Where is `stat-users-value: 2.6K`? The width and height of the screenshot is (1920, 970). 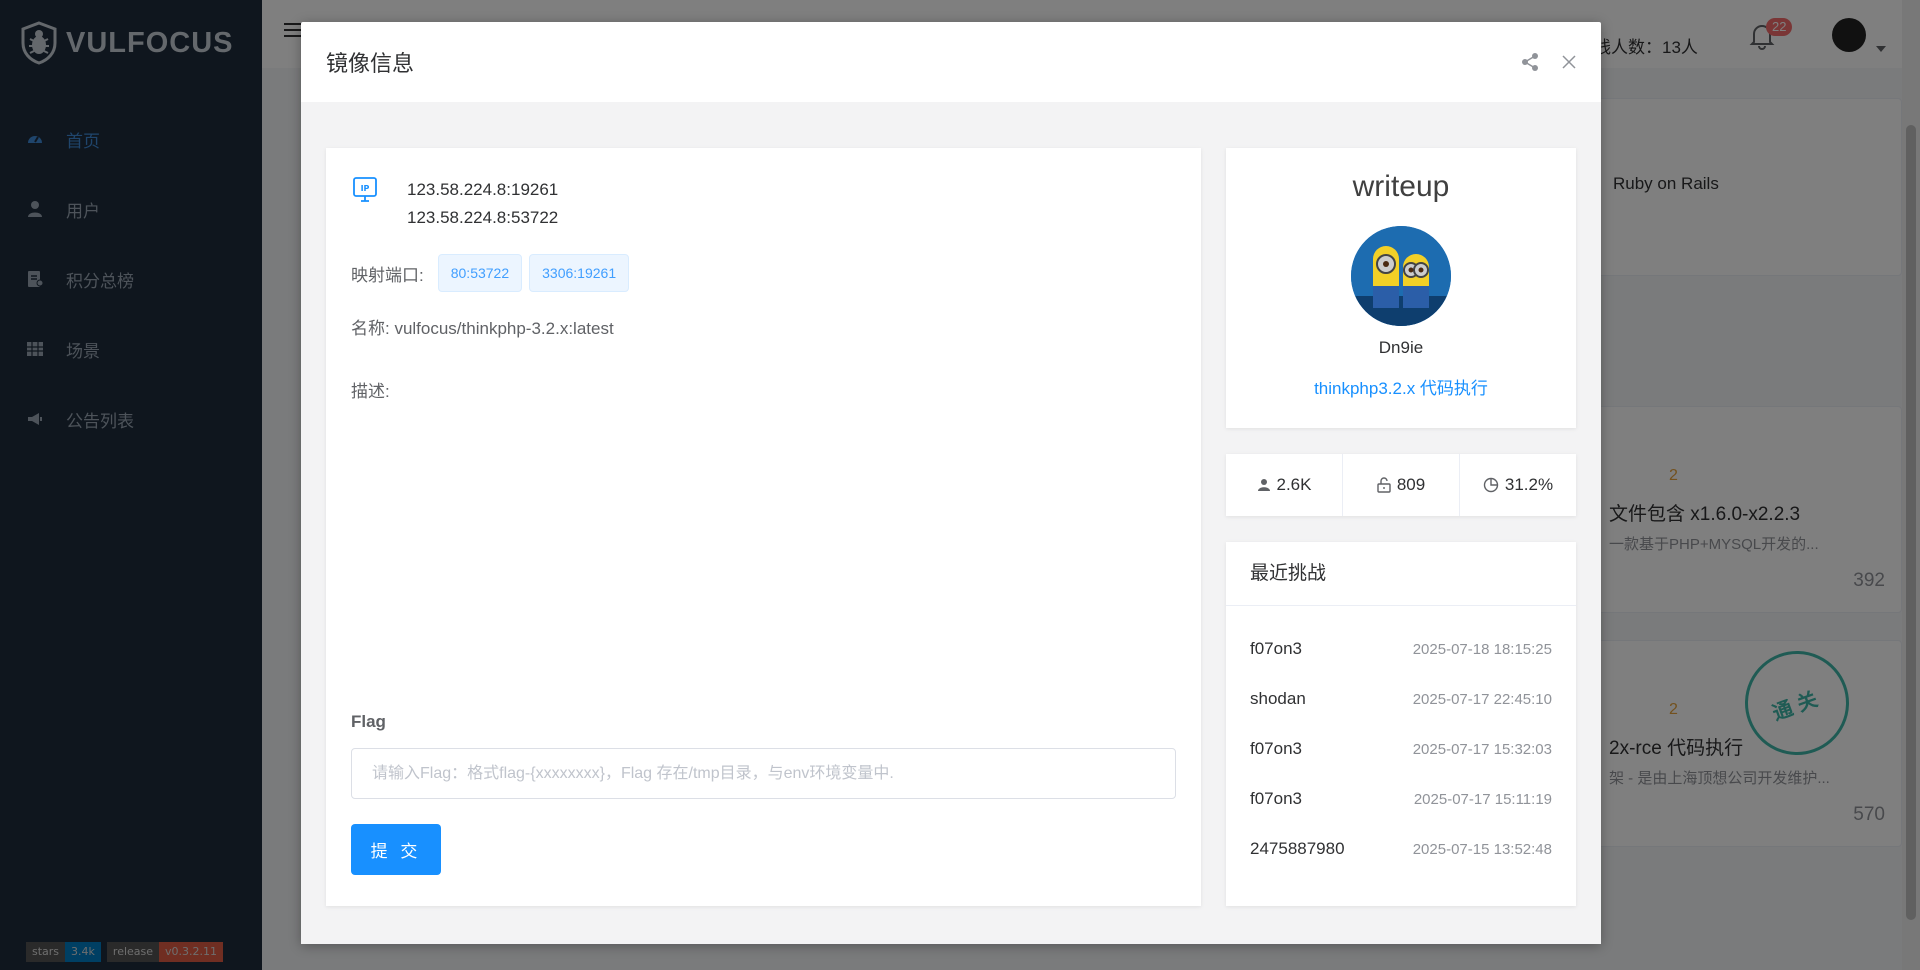
stat-users-value: 2.6K is located at coordinates (1294, 484).